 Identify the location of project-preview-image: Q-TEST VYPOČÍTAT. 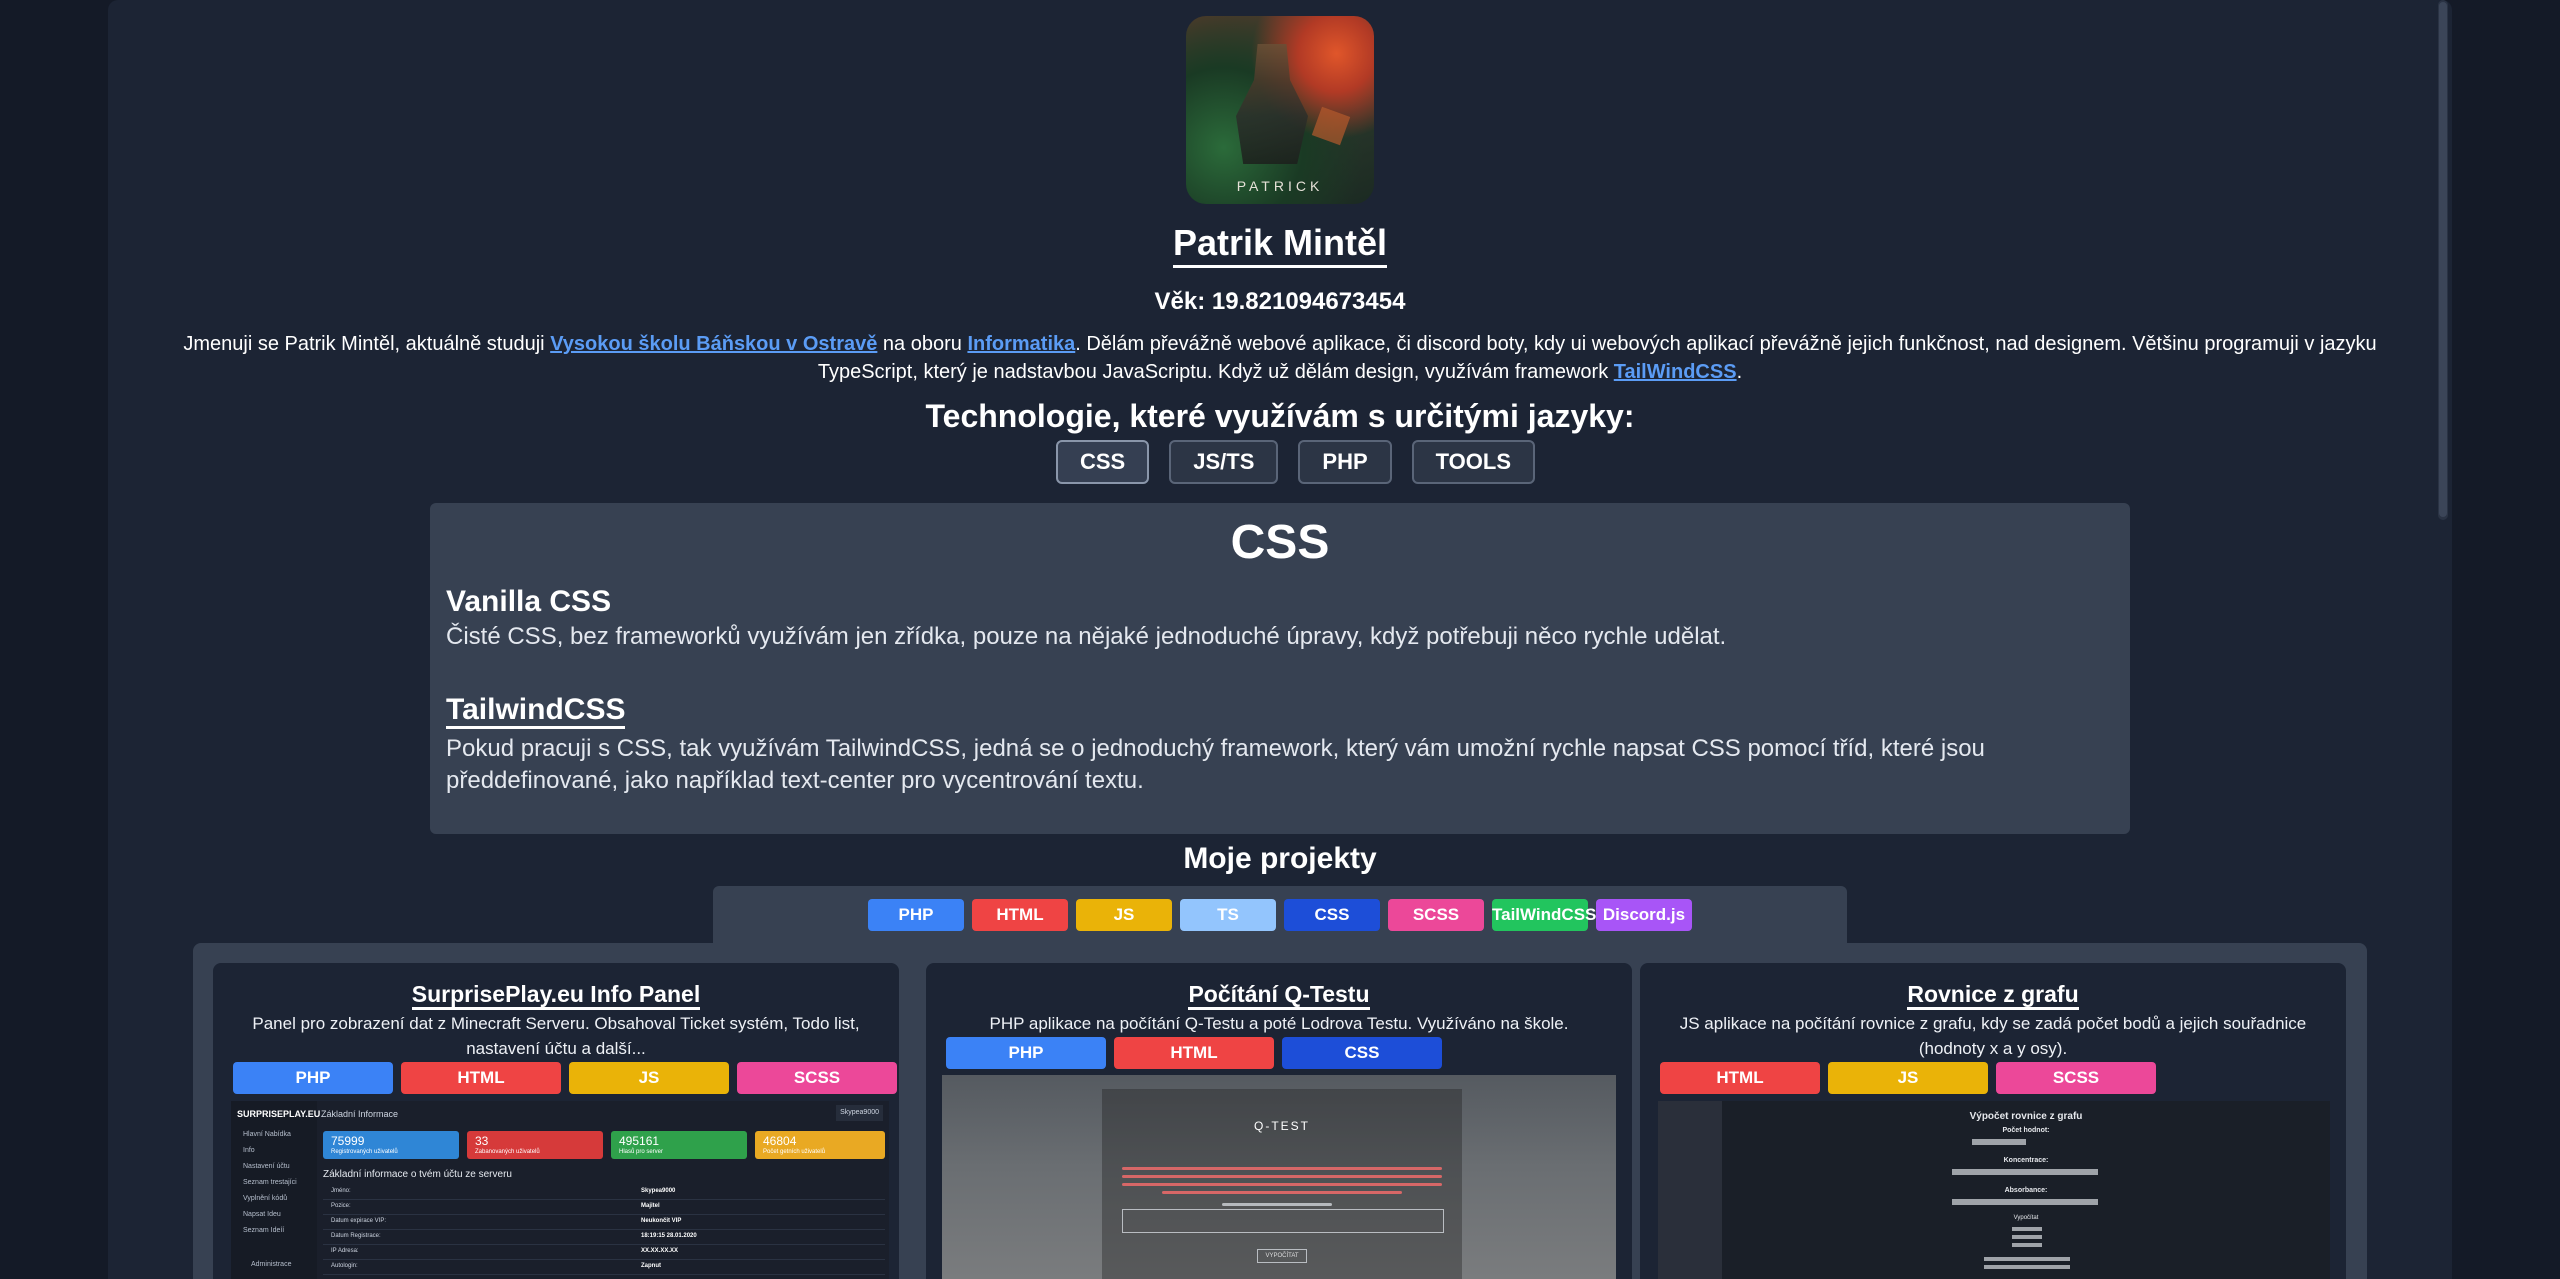
(1279, 1177).